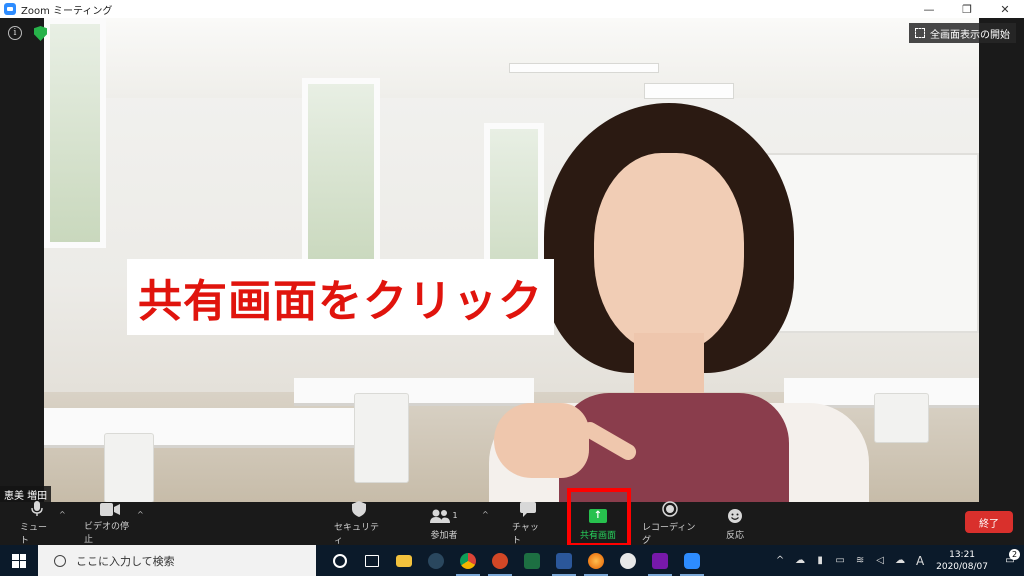  I want to click on fullscreen-icon, so click(920, 33).